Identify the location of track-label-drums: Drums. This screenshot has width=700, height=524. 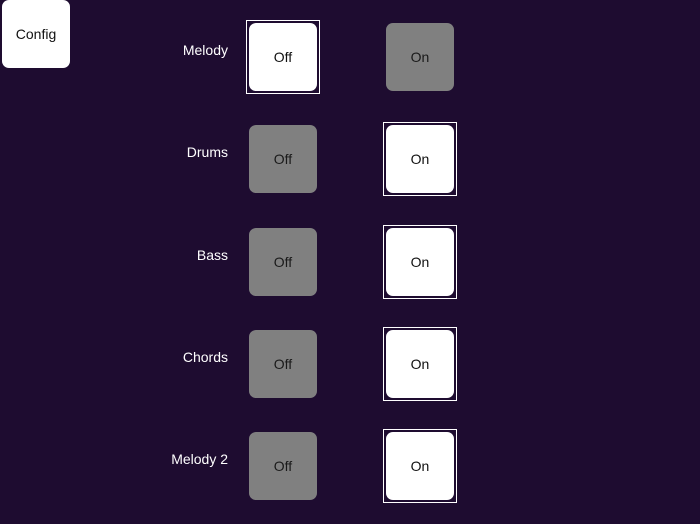
(207, 152).